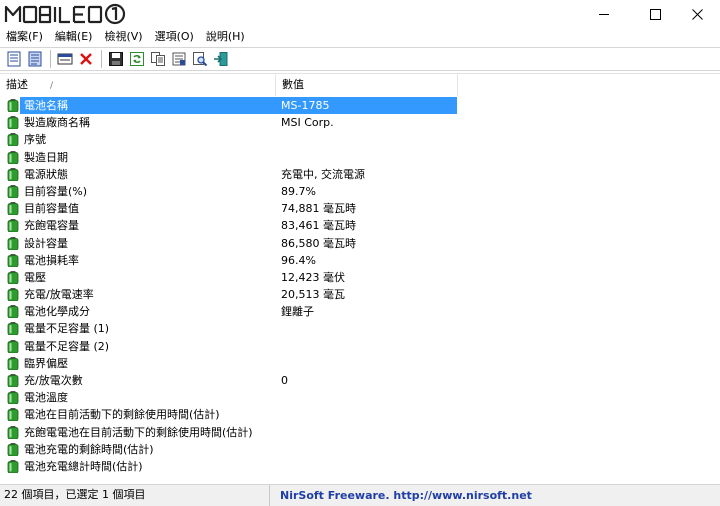  What do you see at coordinates (360, 449) in the screenshot?
I see `table-row: 電池充電的剩餘時間(估計)` at bounding box center [360, 449].